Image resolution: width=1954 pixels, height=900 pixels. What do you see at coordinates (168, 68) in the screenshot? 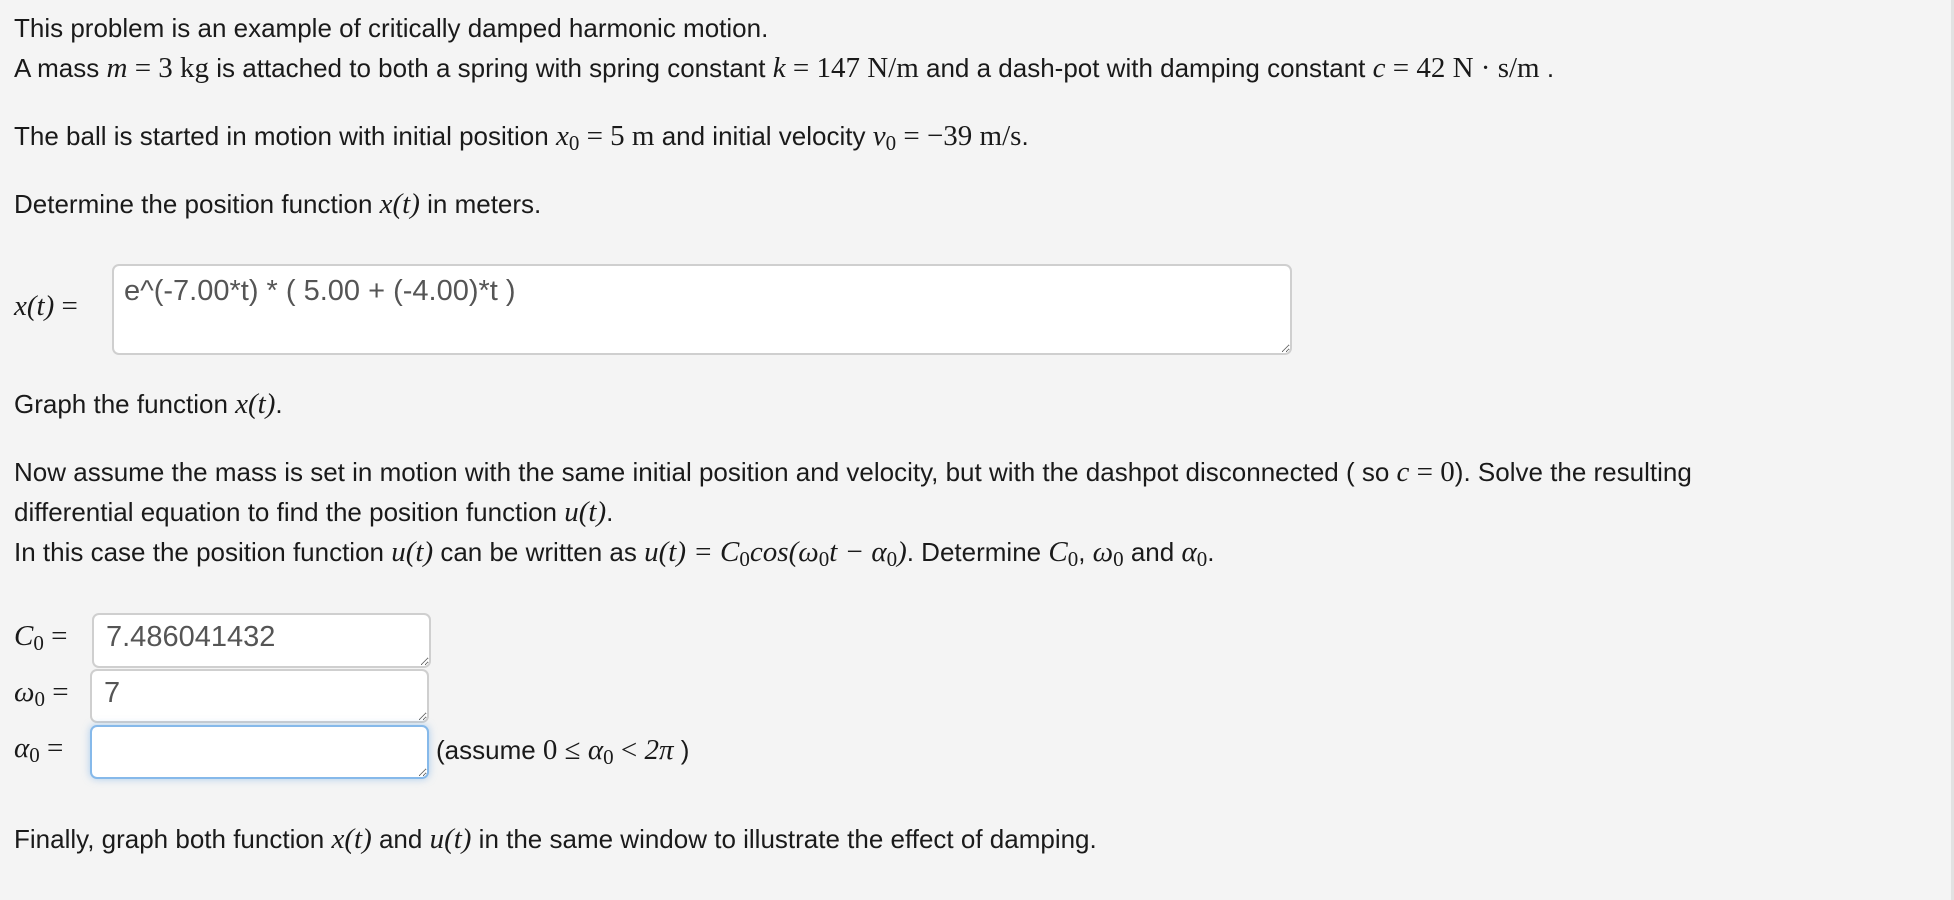
I see `mass-value: = 3 kg` at bounding box center [168, 68].